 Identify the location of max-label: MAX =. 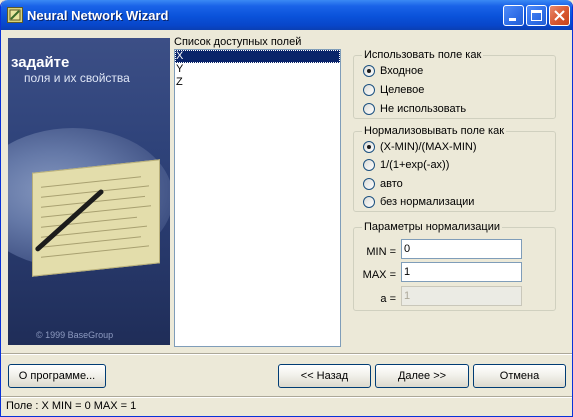
(379, 275).